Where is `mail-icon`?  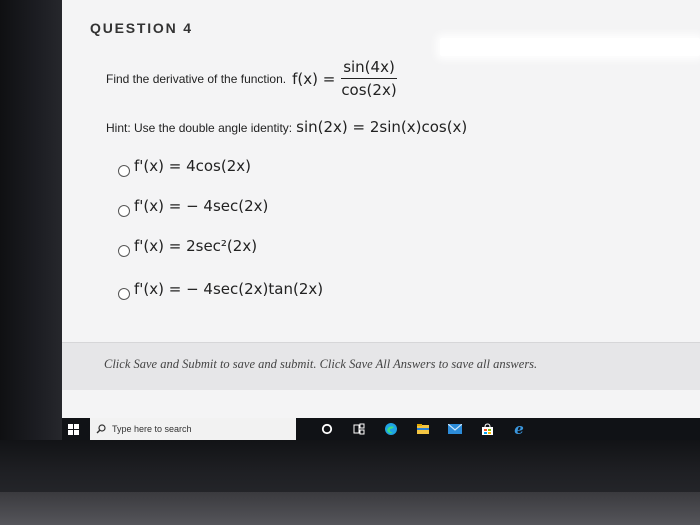 mail-icon is located at coordinates (455, 429).